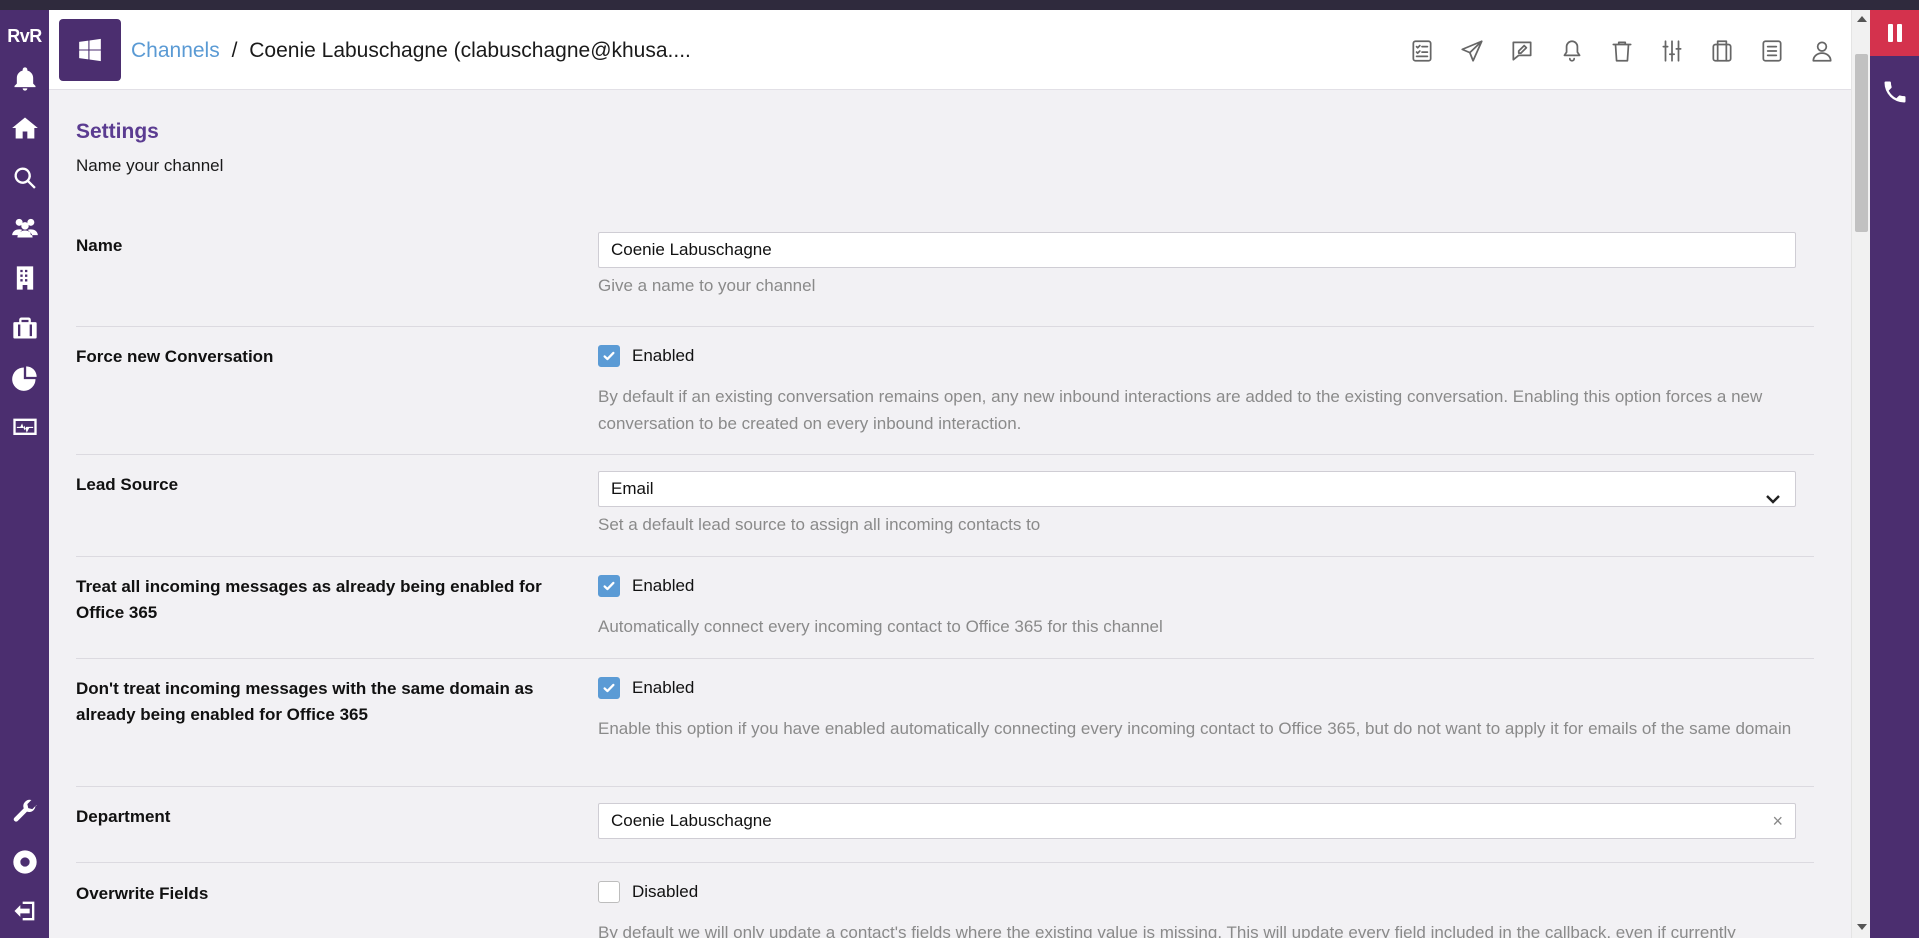 The height and width of the screenshot is (938, 1919). Describe the element at coordinates (663, 687) in the screenshot. I see `same-domain-state: Enabled` at that location.